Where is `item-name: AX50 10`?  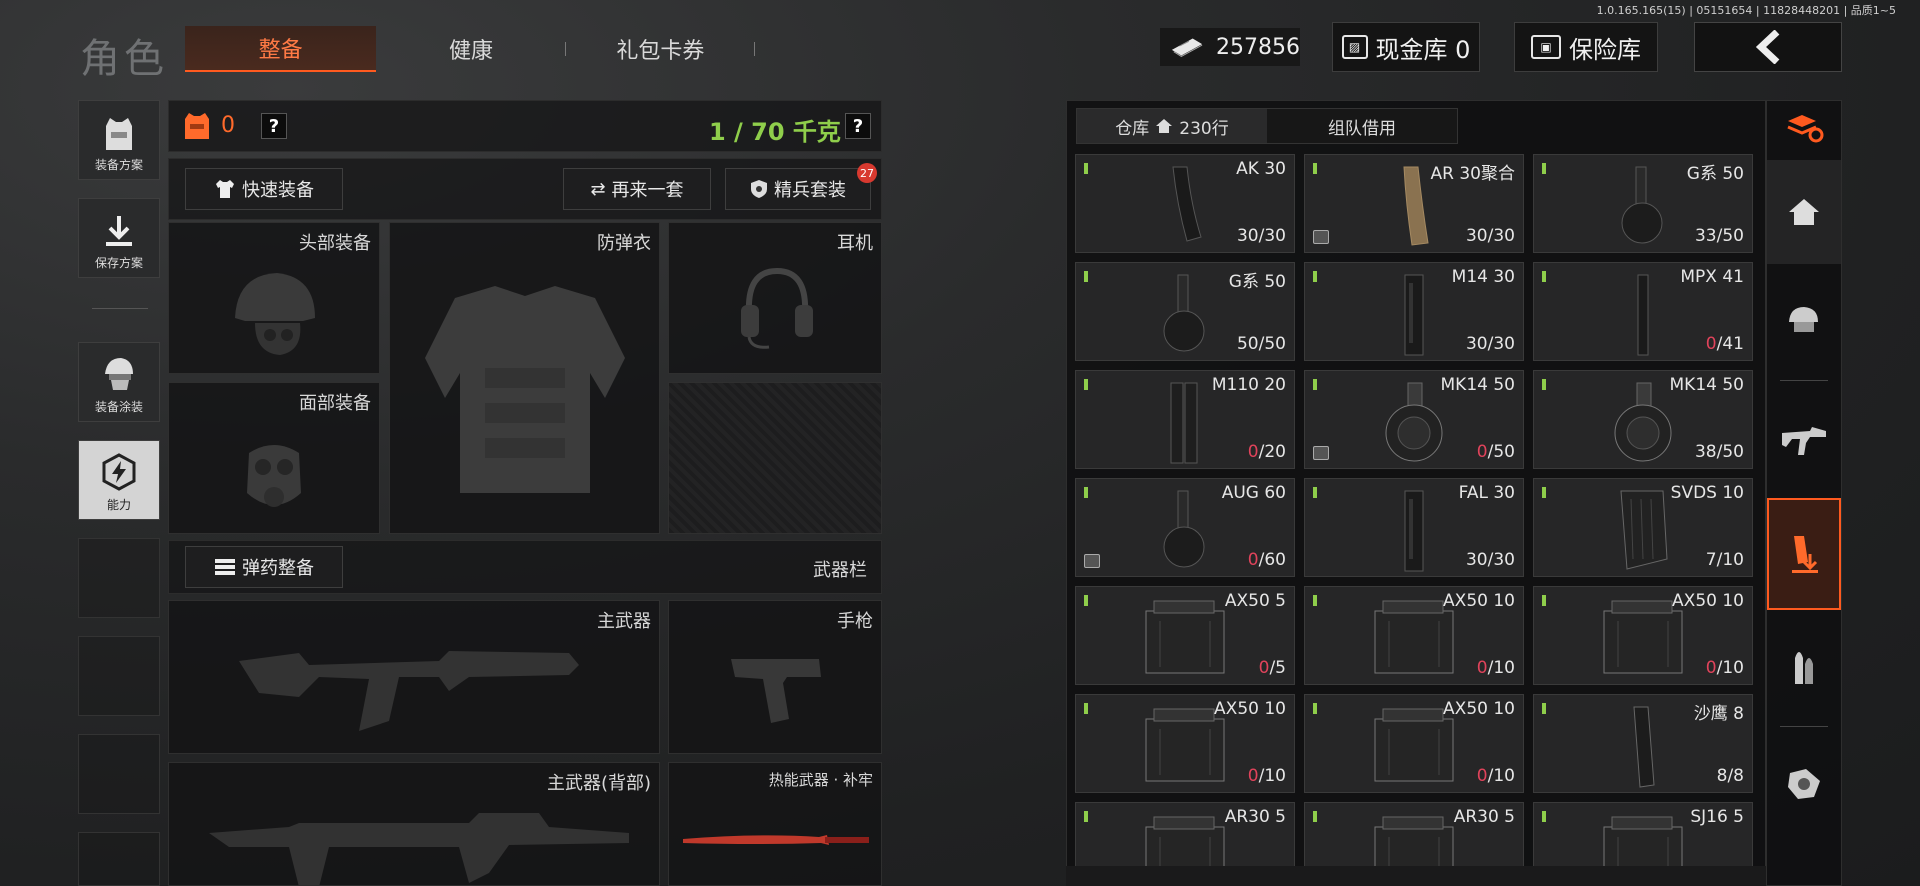 item-name: AX50 10 is located at coordinates (1479, 709).